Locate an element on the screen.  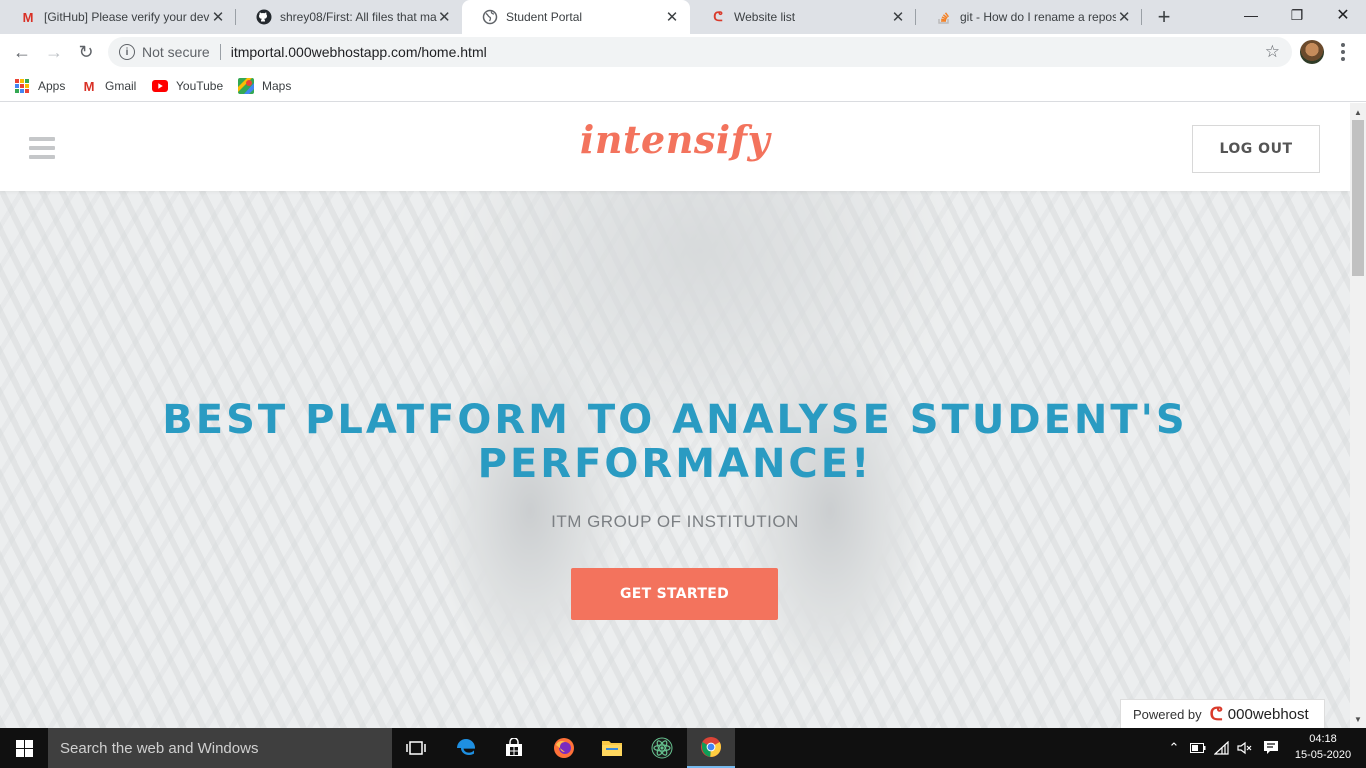
tab-title: Website list is located at coordinates (765, 17).